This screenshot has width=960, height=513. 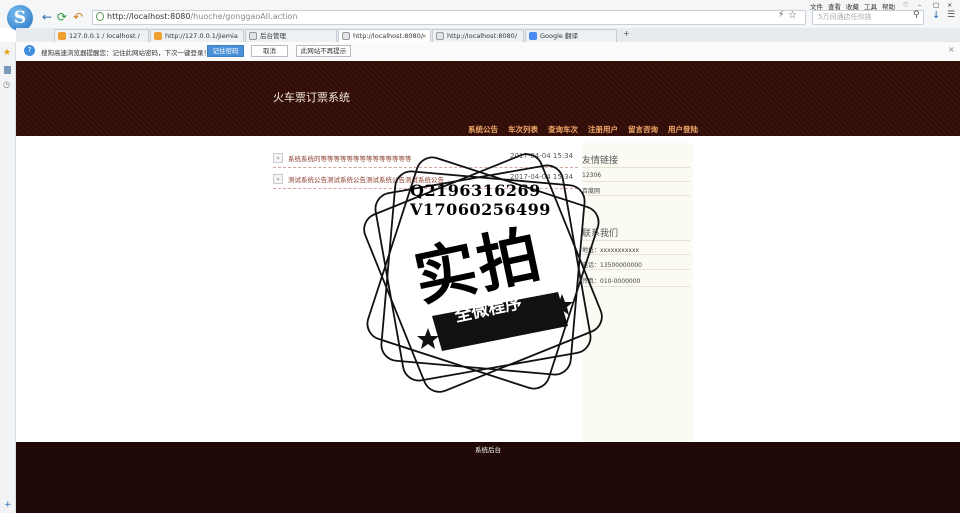 What do you see at coordinates (29, 50) in the screenshot?
I see `info-icon: ?` at bounding box center [29, 50].